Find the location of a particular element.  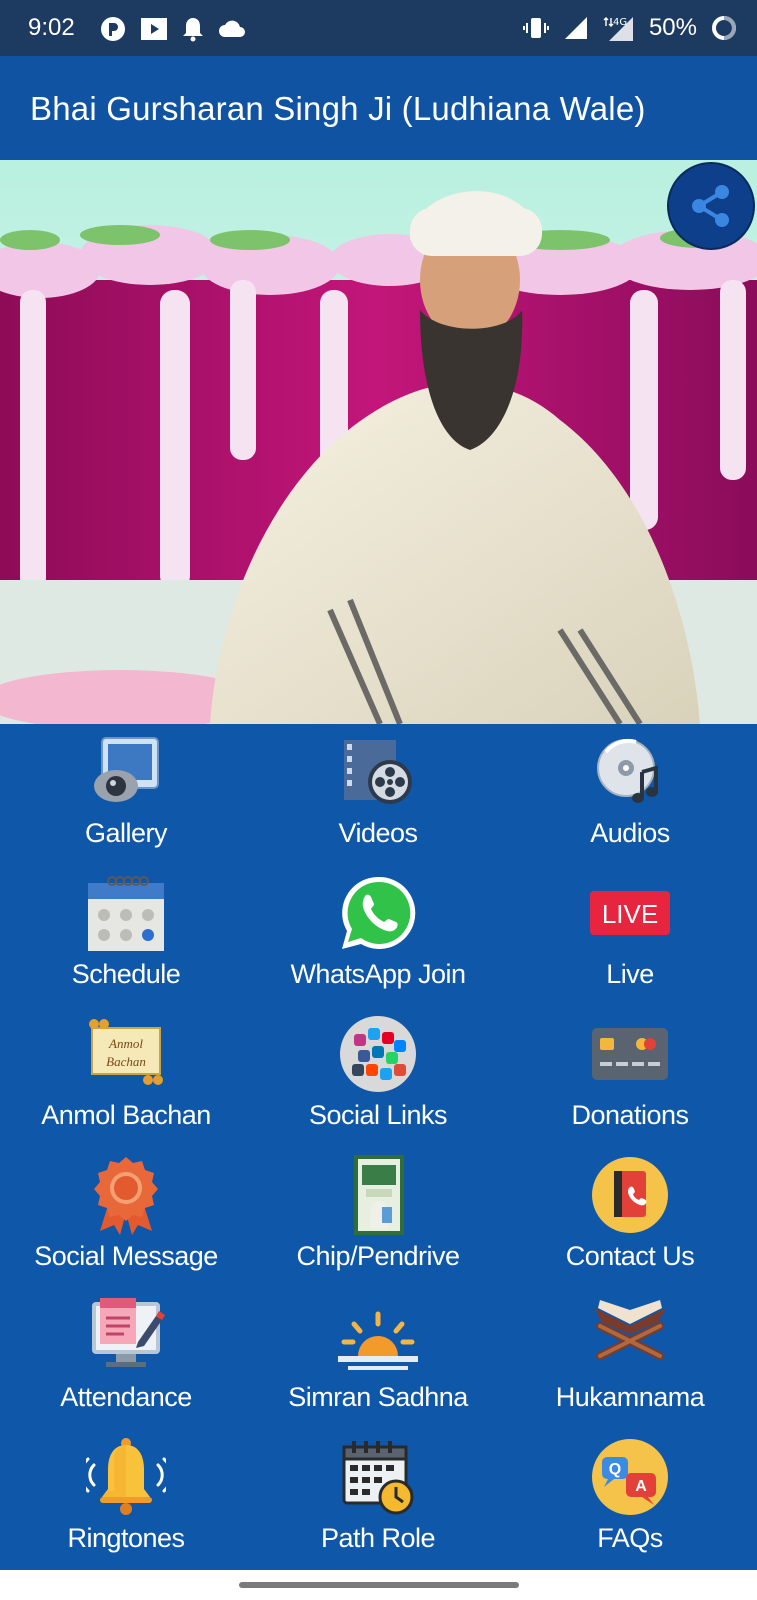

menu-item-ringtones: Ringtones is located at coordinates (126, 1499).